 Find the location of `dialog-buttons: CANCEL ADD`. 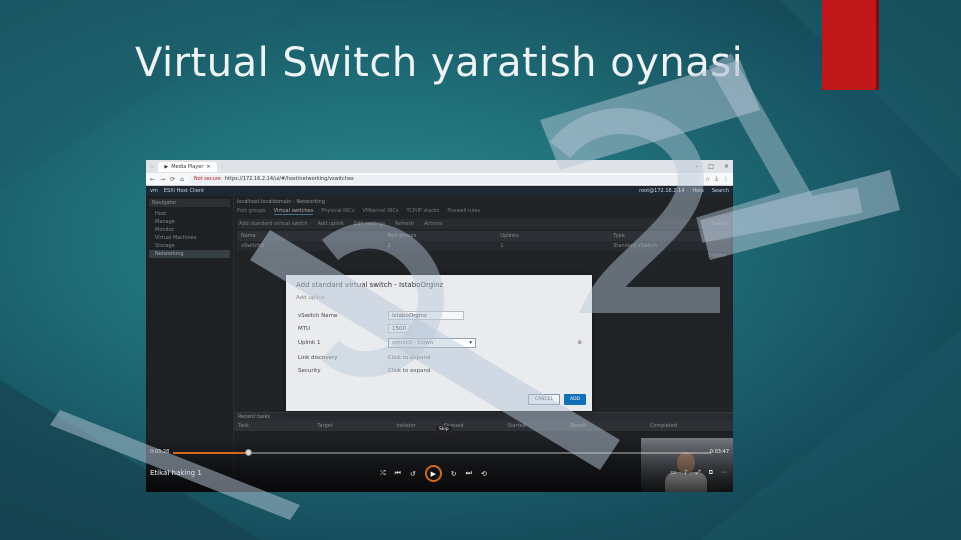

dialog-buttons: CANCEL ADD is located at coordinates (556, 399).